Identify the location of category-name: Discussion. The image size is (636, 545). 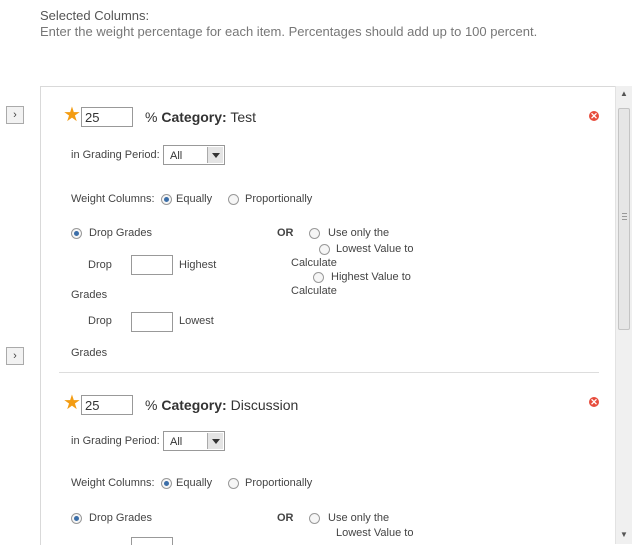
(262, 405).